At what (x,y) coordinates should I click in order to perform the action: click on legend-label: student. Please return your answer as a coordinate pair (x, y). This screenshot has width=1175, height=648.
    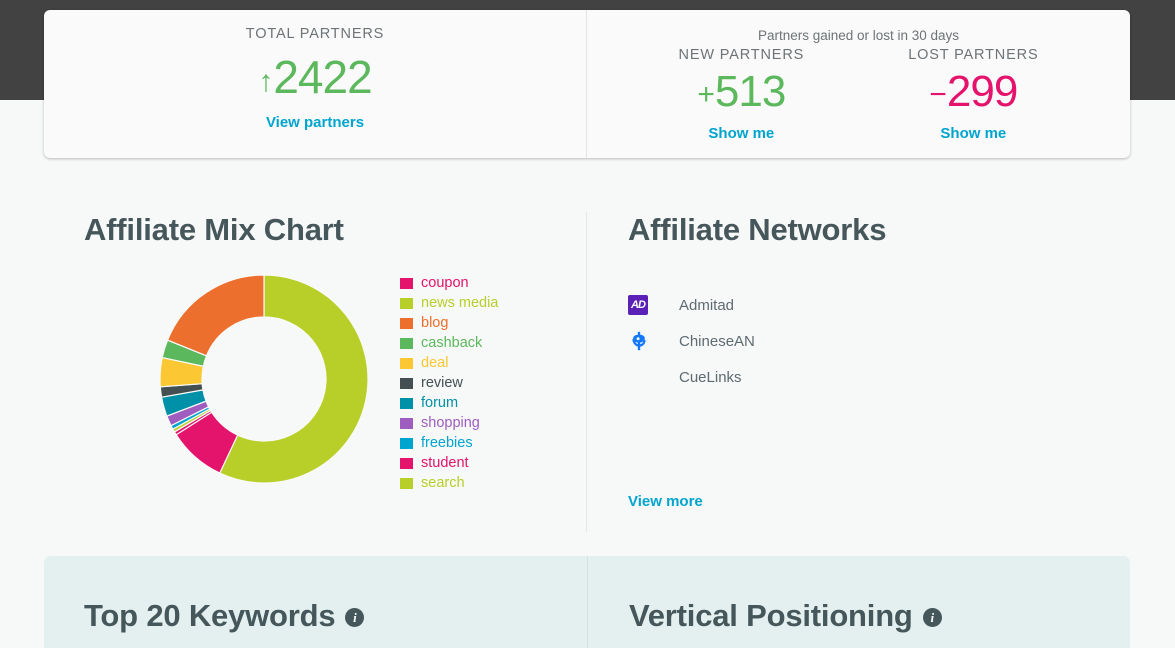
    Looking at the image, I should click on (445, 463).